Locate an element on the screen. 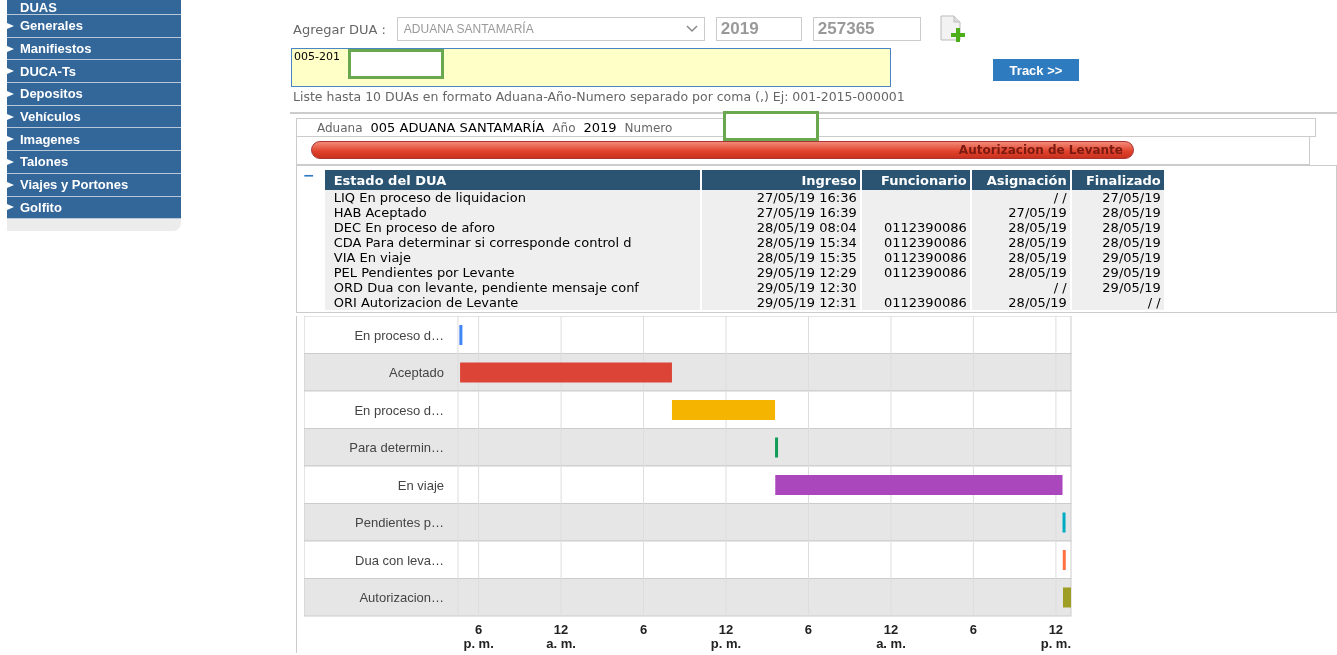 The image size is (1337, 655). column-header: Asignación is located at coordinates (1020, 180).